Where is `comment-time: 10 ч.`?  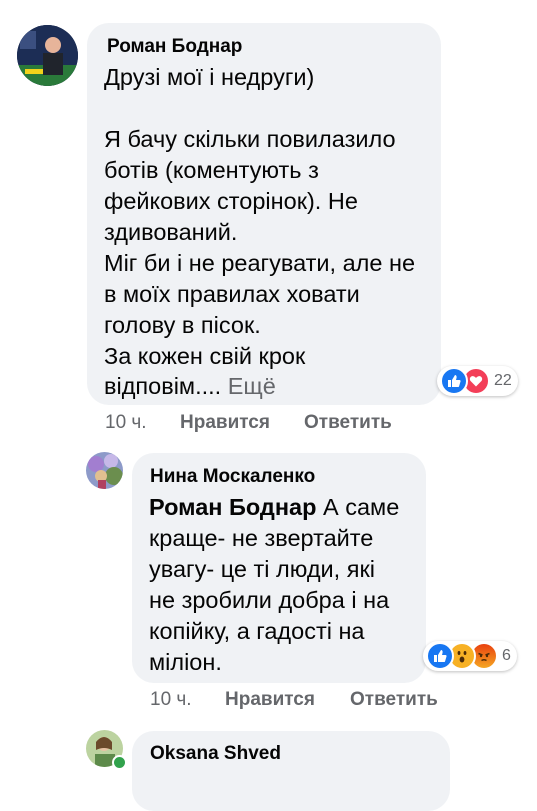
comment-time: 10 ч. is located at coordinates (126, 423).